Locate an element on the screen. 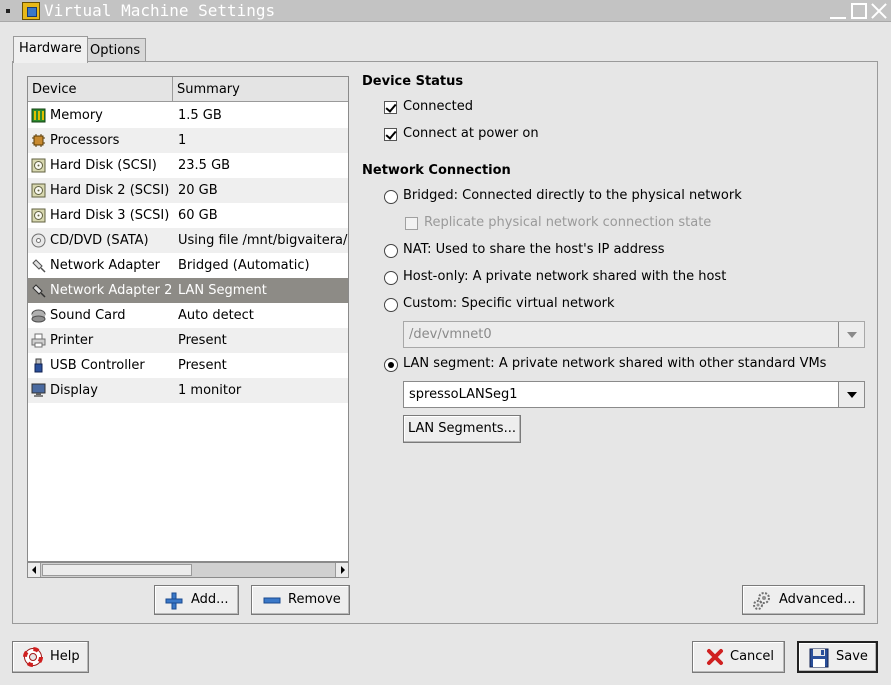 This screenshot has width=891, height=685. maximize-icon is located at coordinates (859, 11).